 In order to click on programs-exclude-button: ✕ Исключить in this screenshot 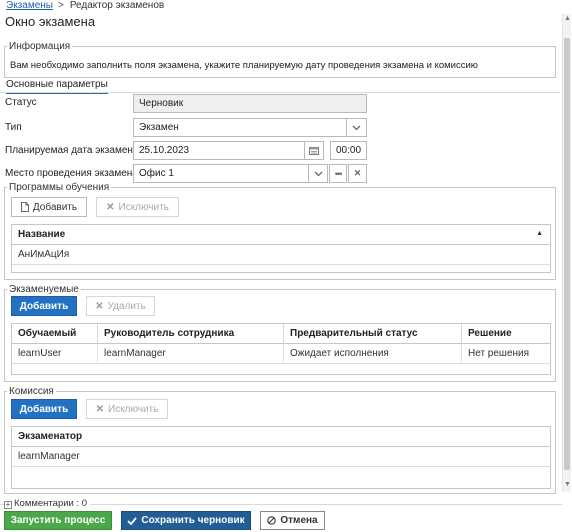, I will do `click(137, 207)`.